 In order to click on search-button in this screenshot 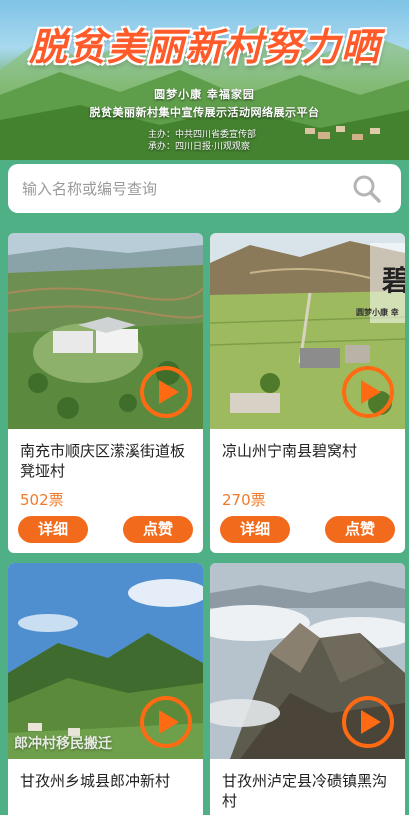, I will do `click(367, 189)`.